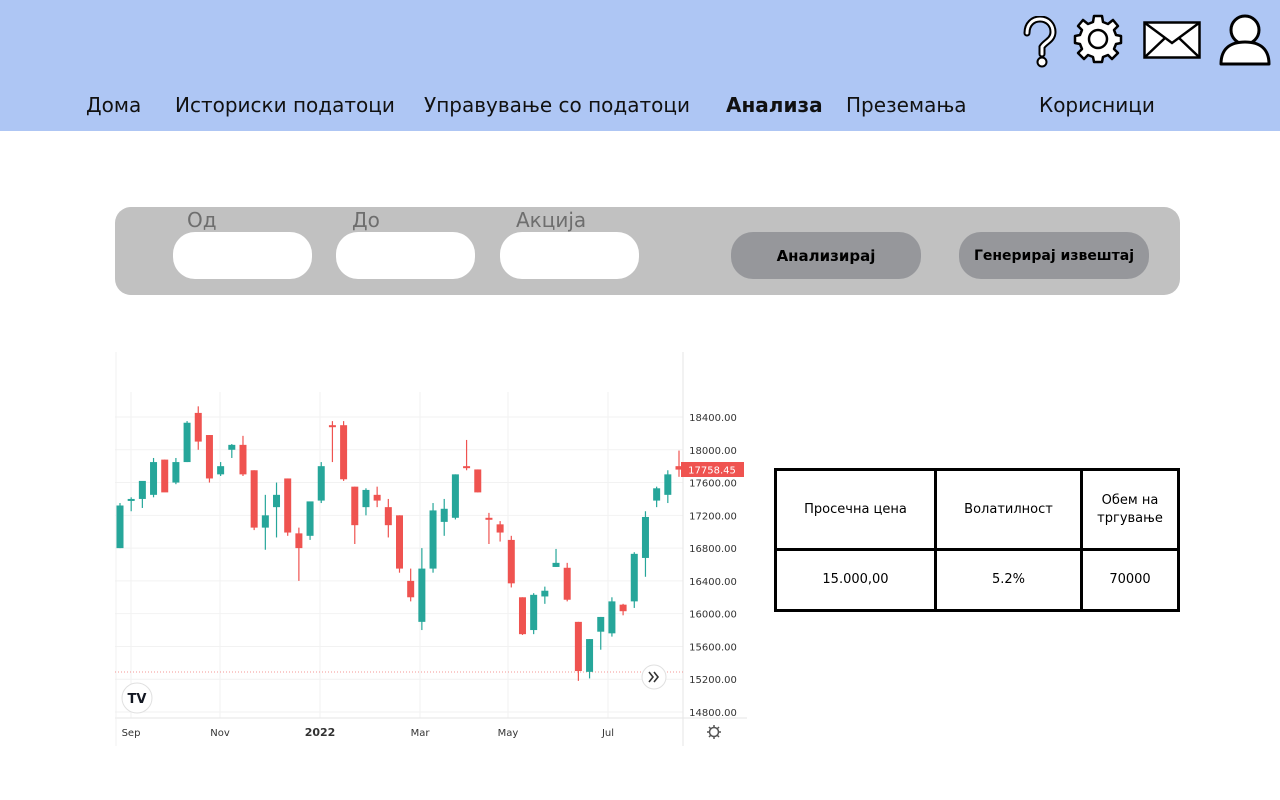 The image size is (1280, 800). What do you see at coordinates (137, 699) in the screenshot?
I see `svg-text: TV` at bounding box center [137, 699].